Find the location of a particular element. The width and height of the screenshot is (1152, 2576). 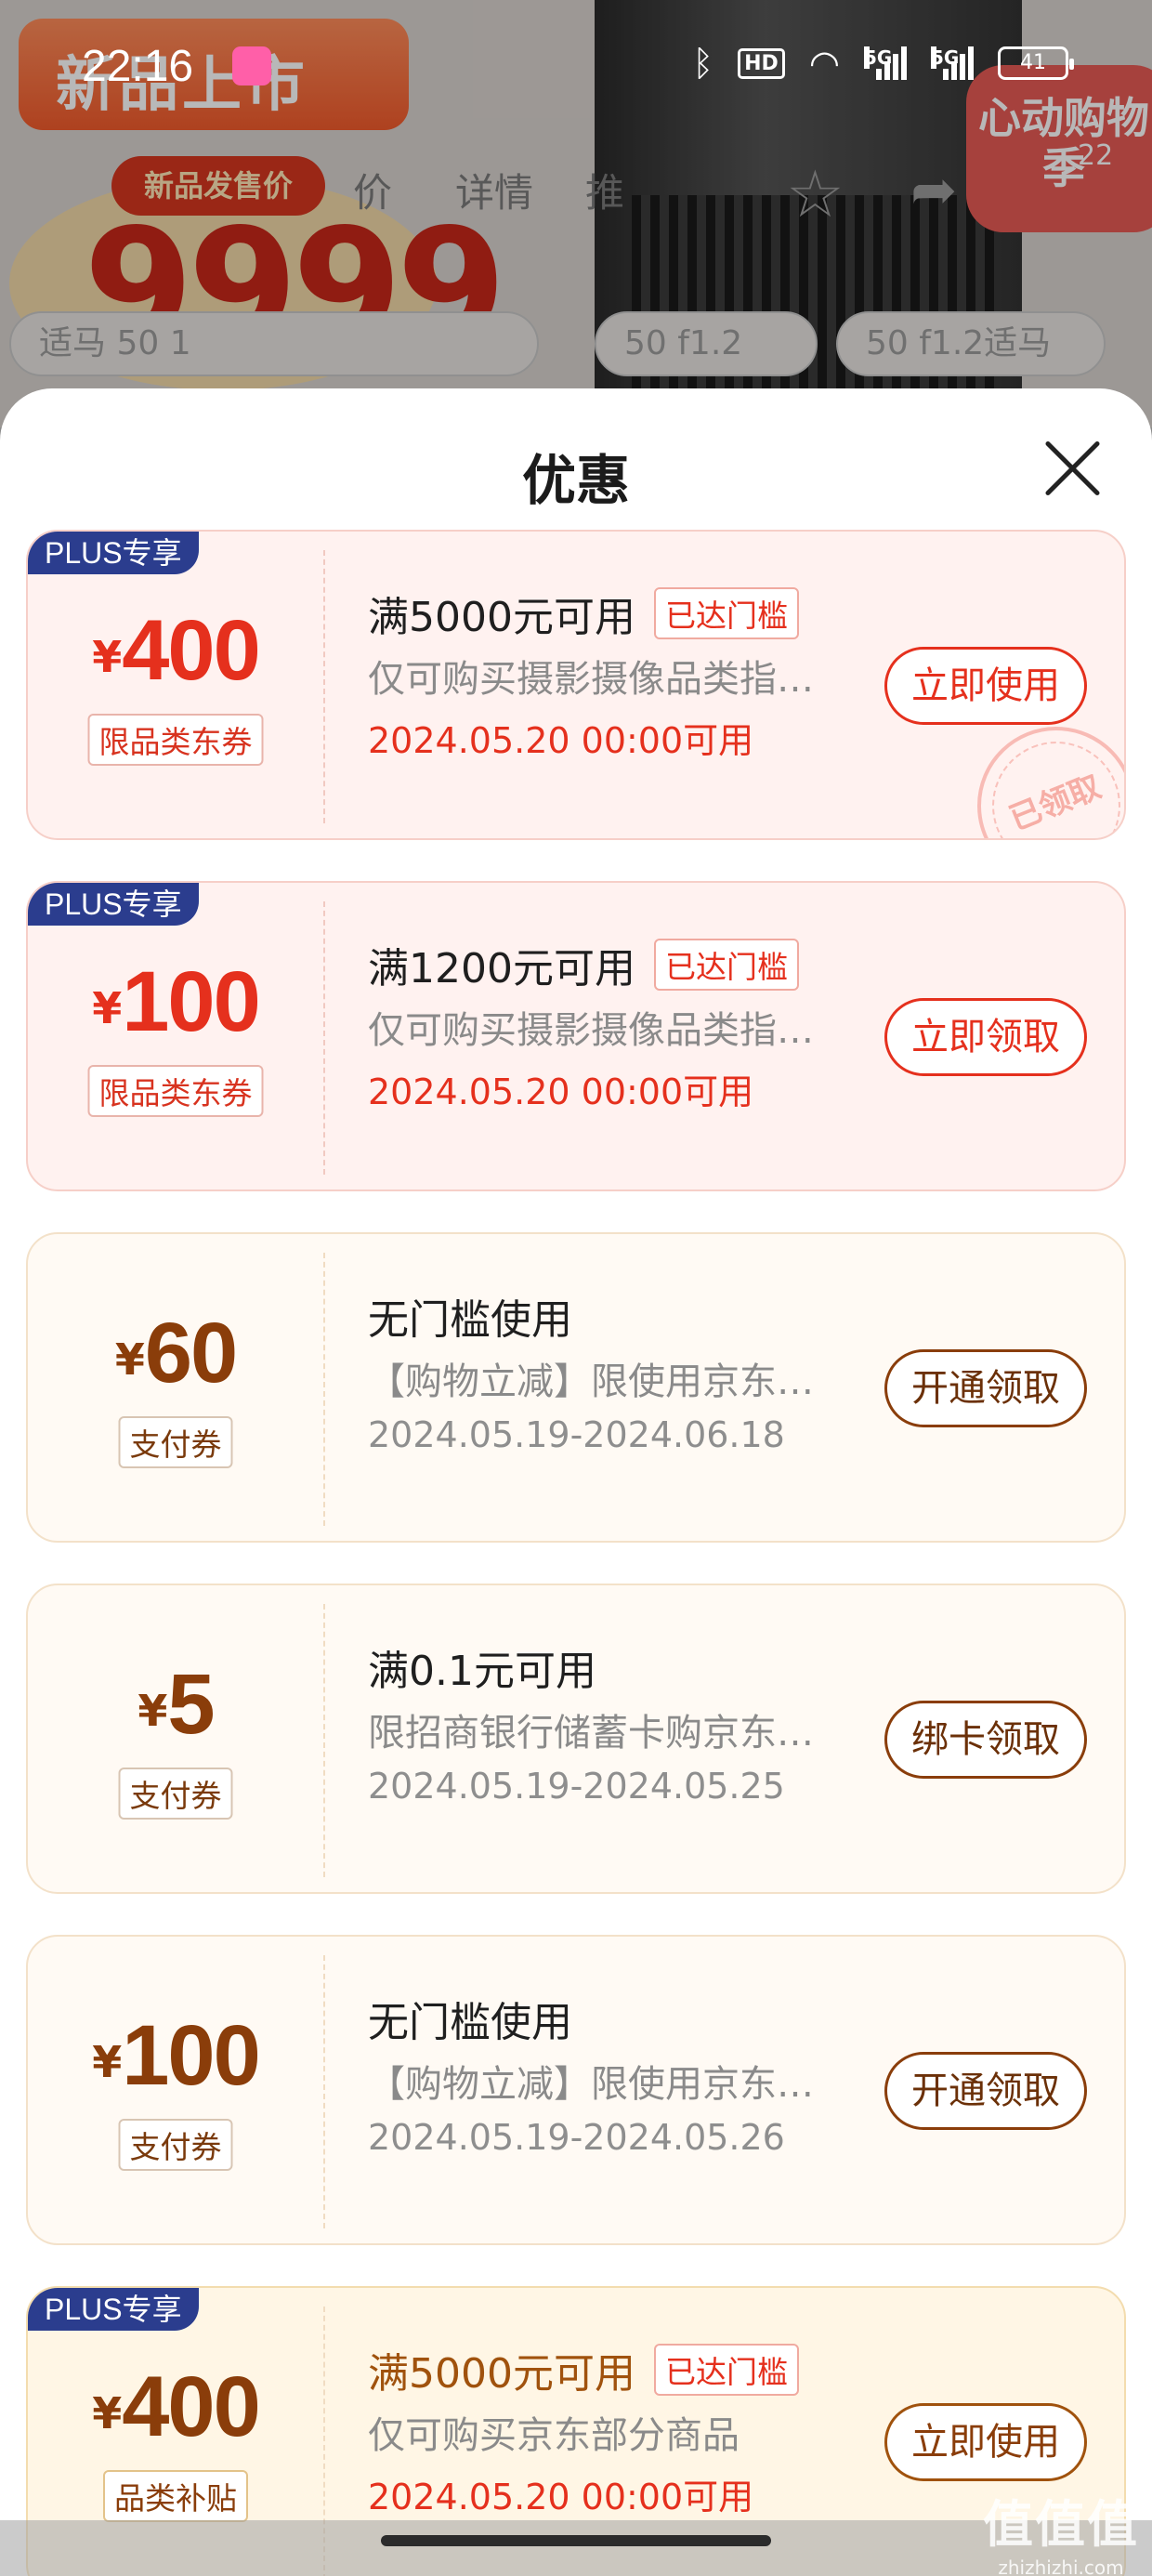

watermark-url: zhizhizhi.com is located at coordinates (1061, 2566).